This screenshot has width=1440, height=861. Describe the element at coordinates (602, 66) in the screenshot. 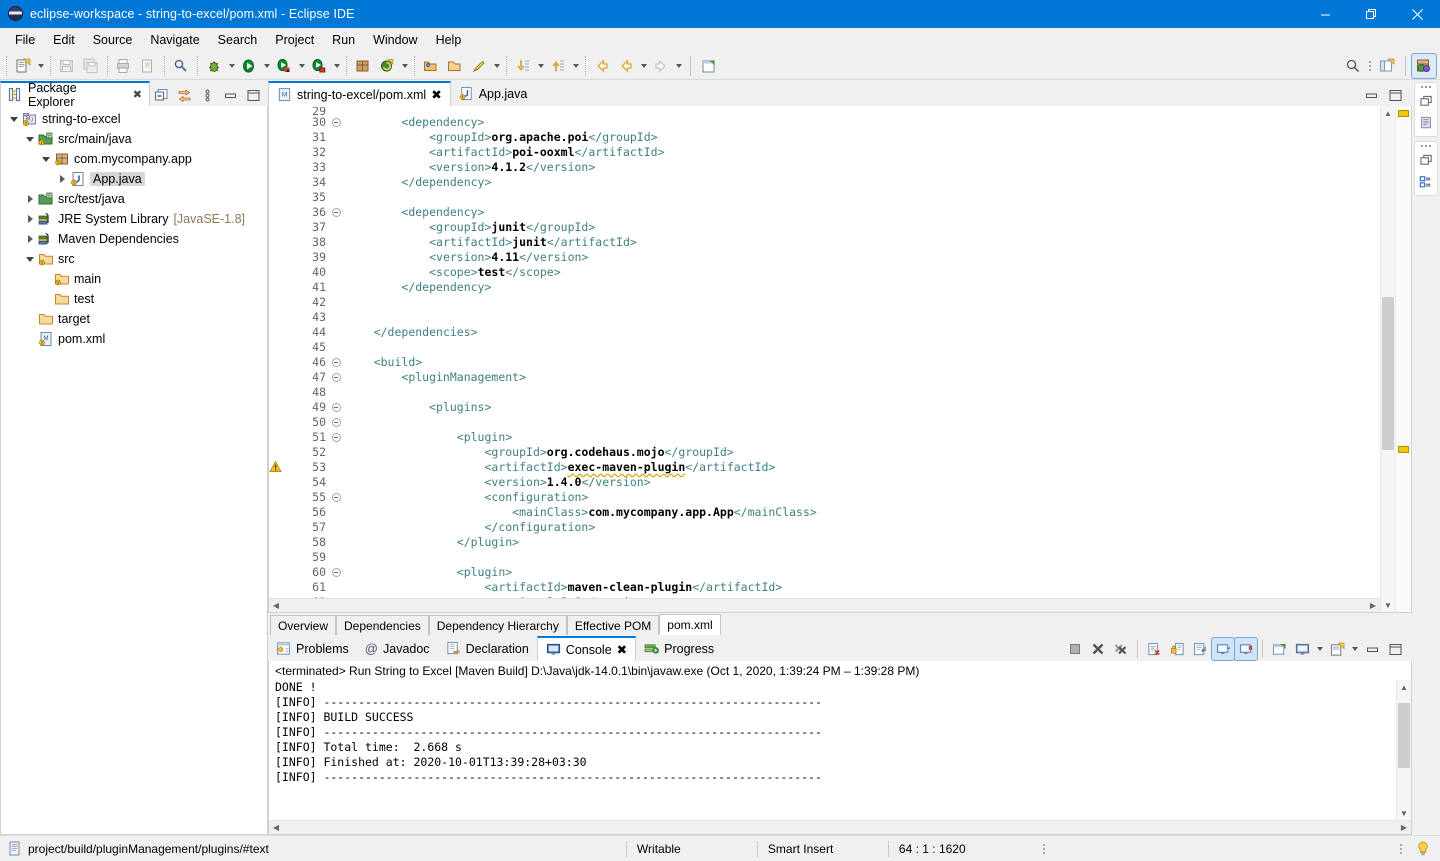

I see `back-icon` at that location.